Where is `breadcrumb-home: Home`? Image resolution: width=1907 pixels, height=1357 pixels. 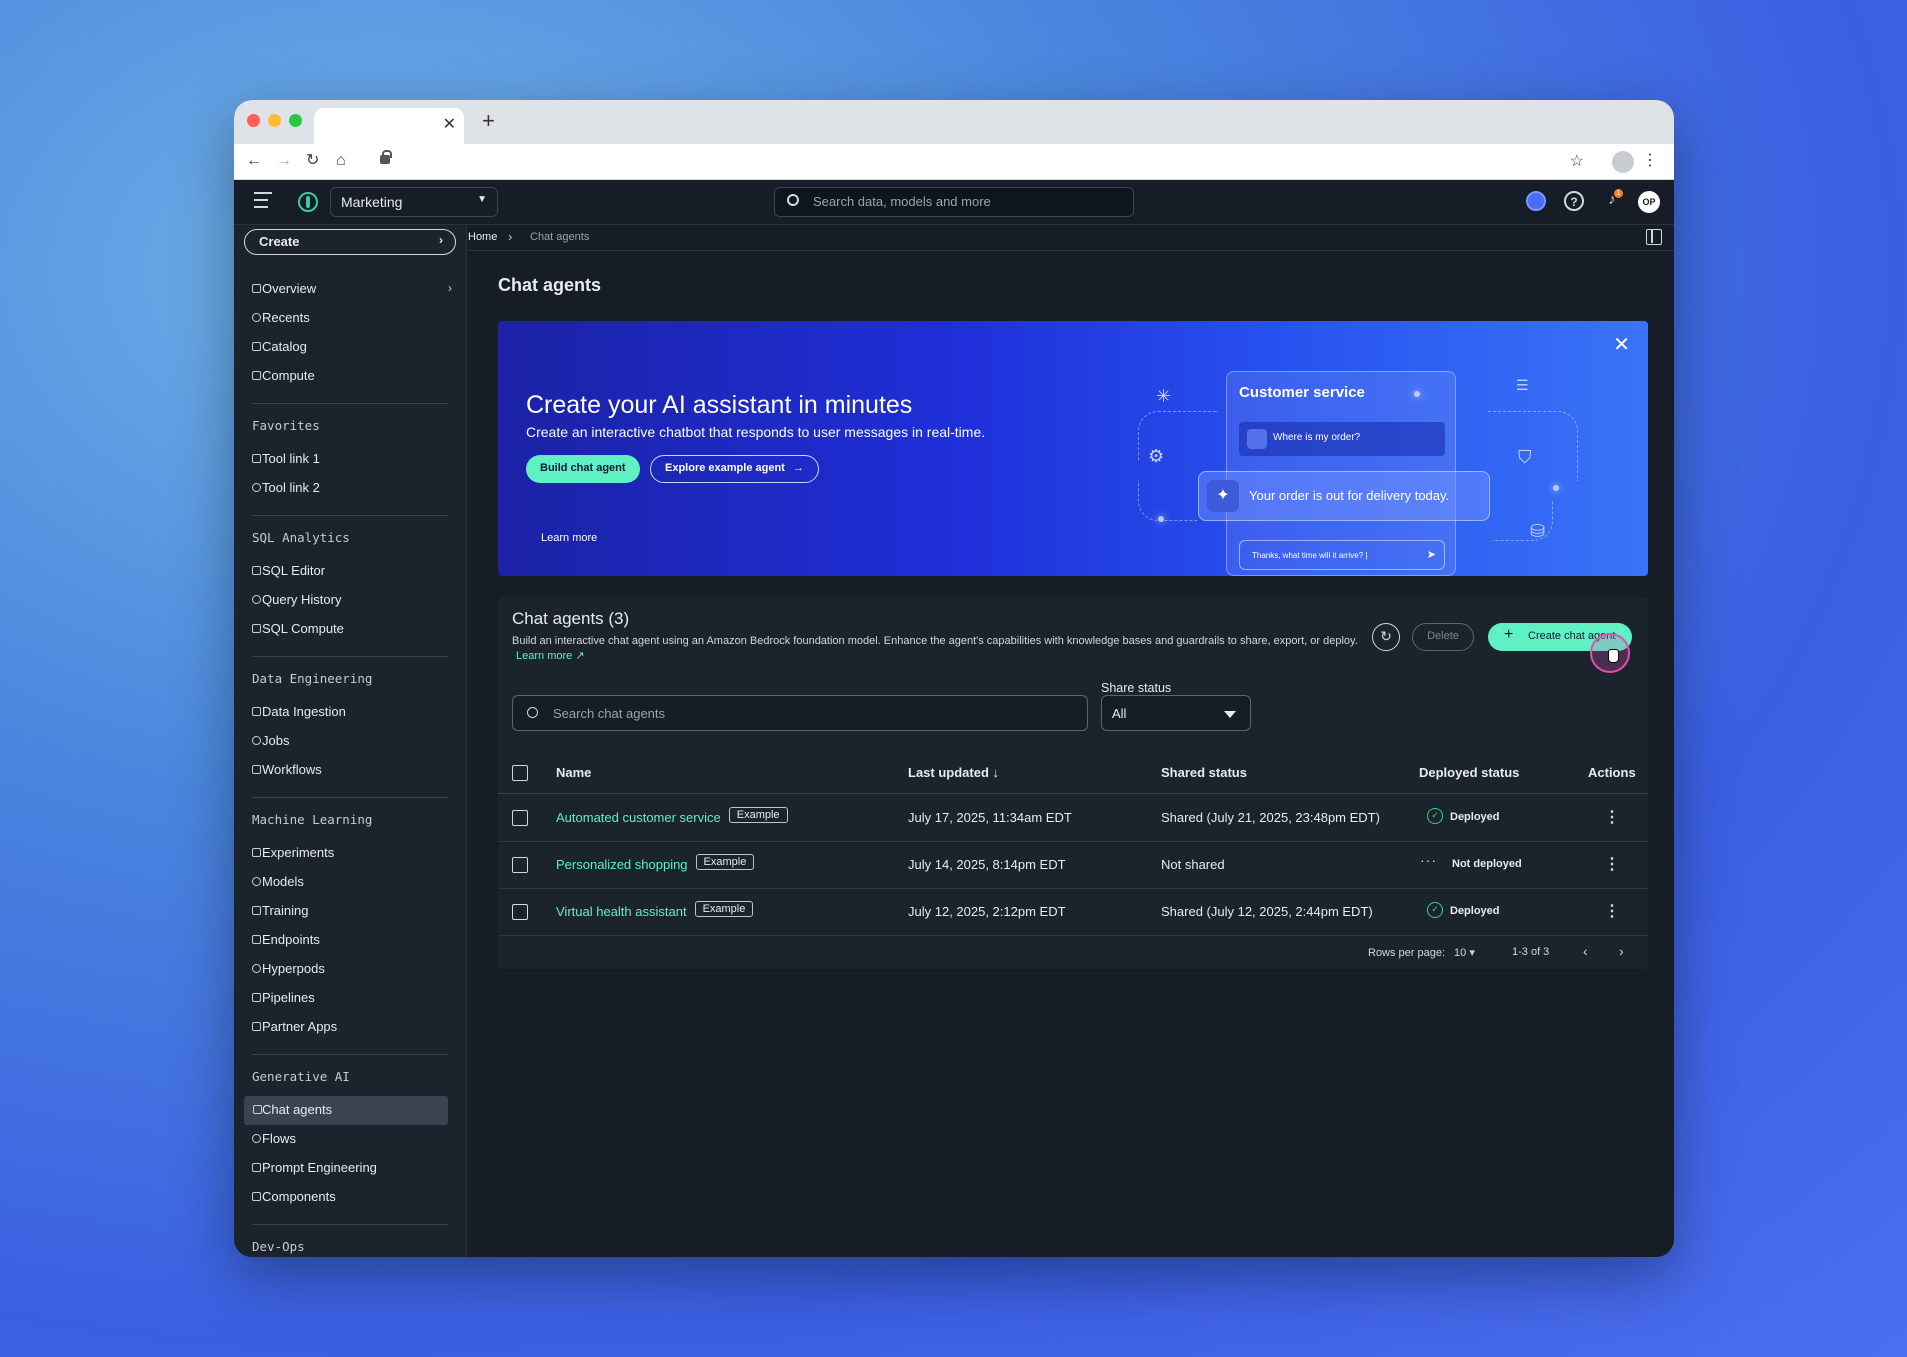
breadcrumb-home: Home is located at coordinates (482, 237).